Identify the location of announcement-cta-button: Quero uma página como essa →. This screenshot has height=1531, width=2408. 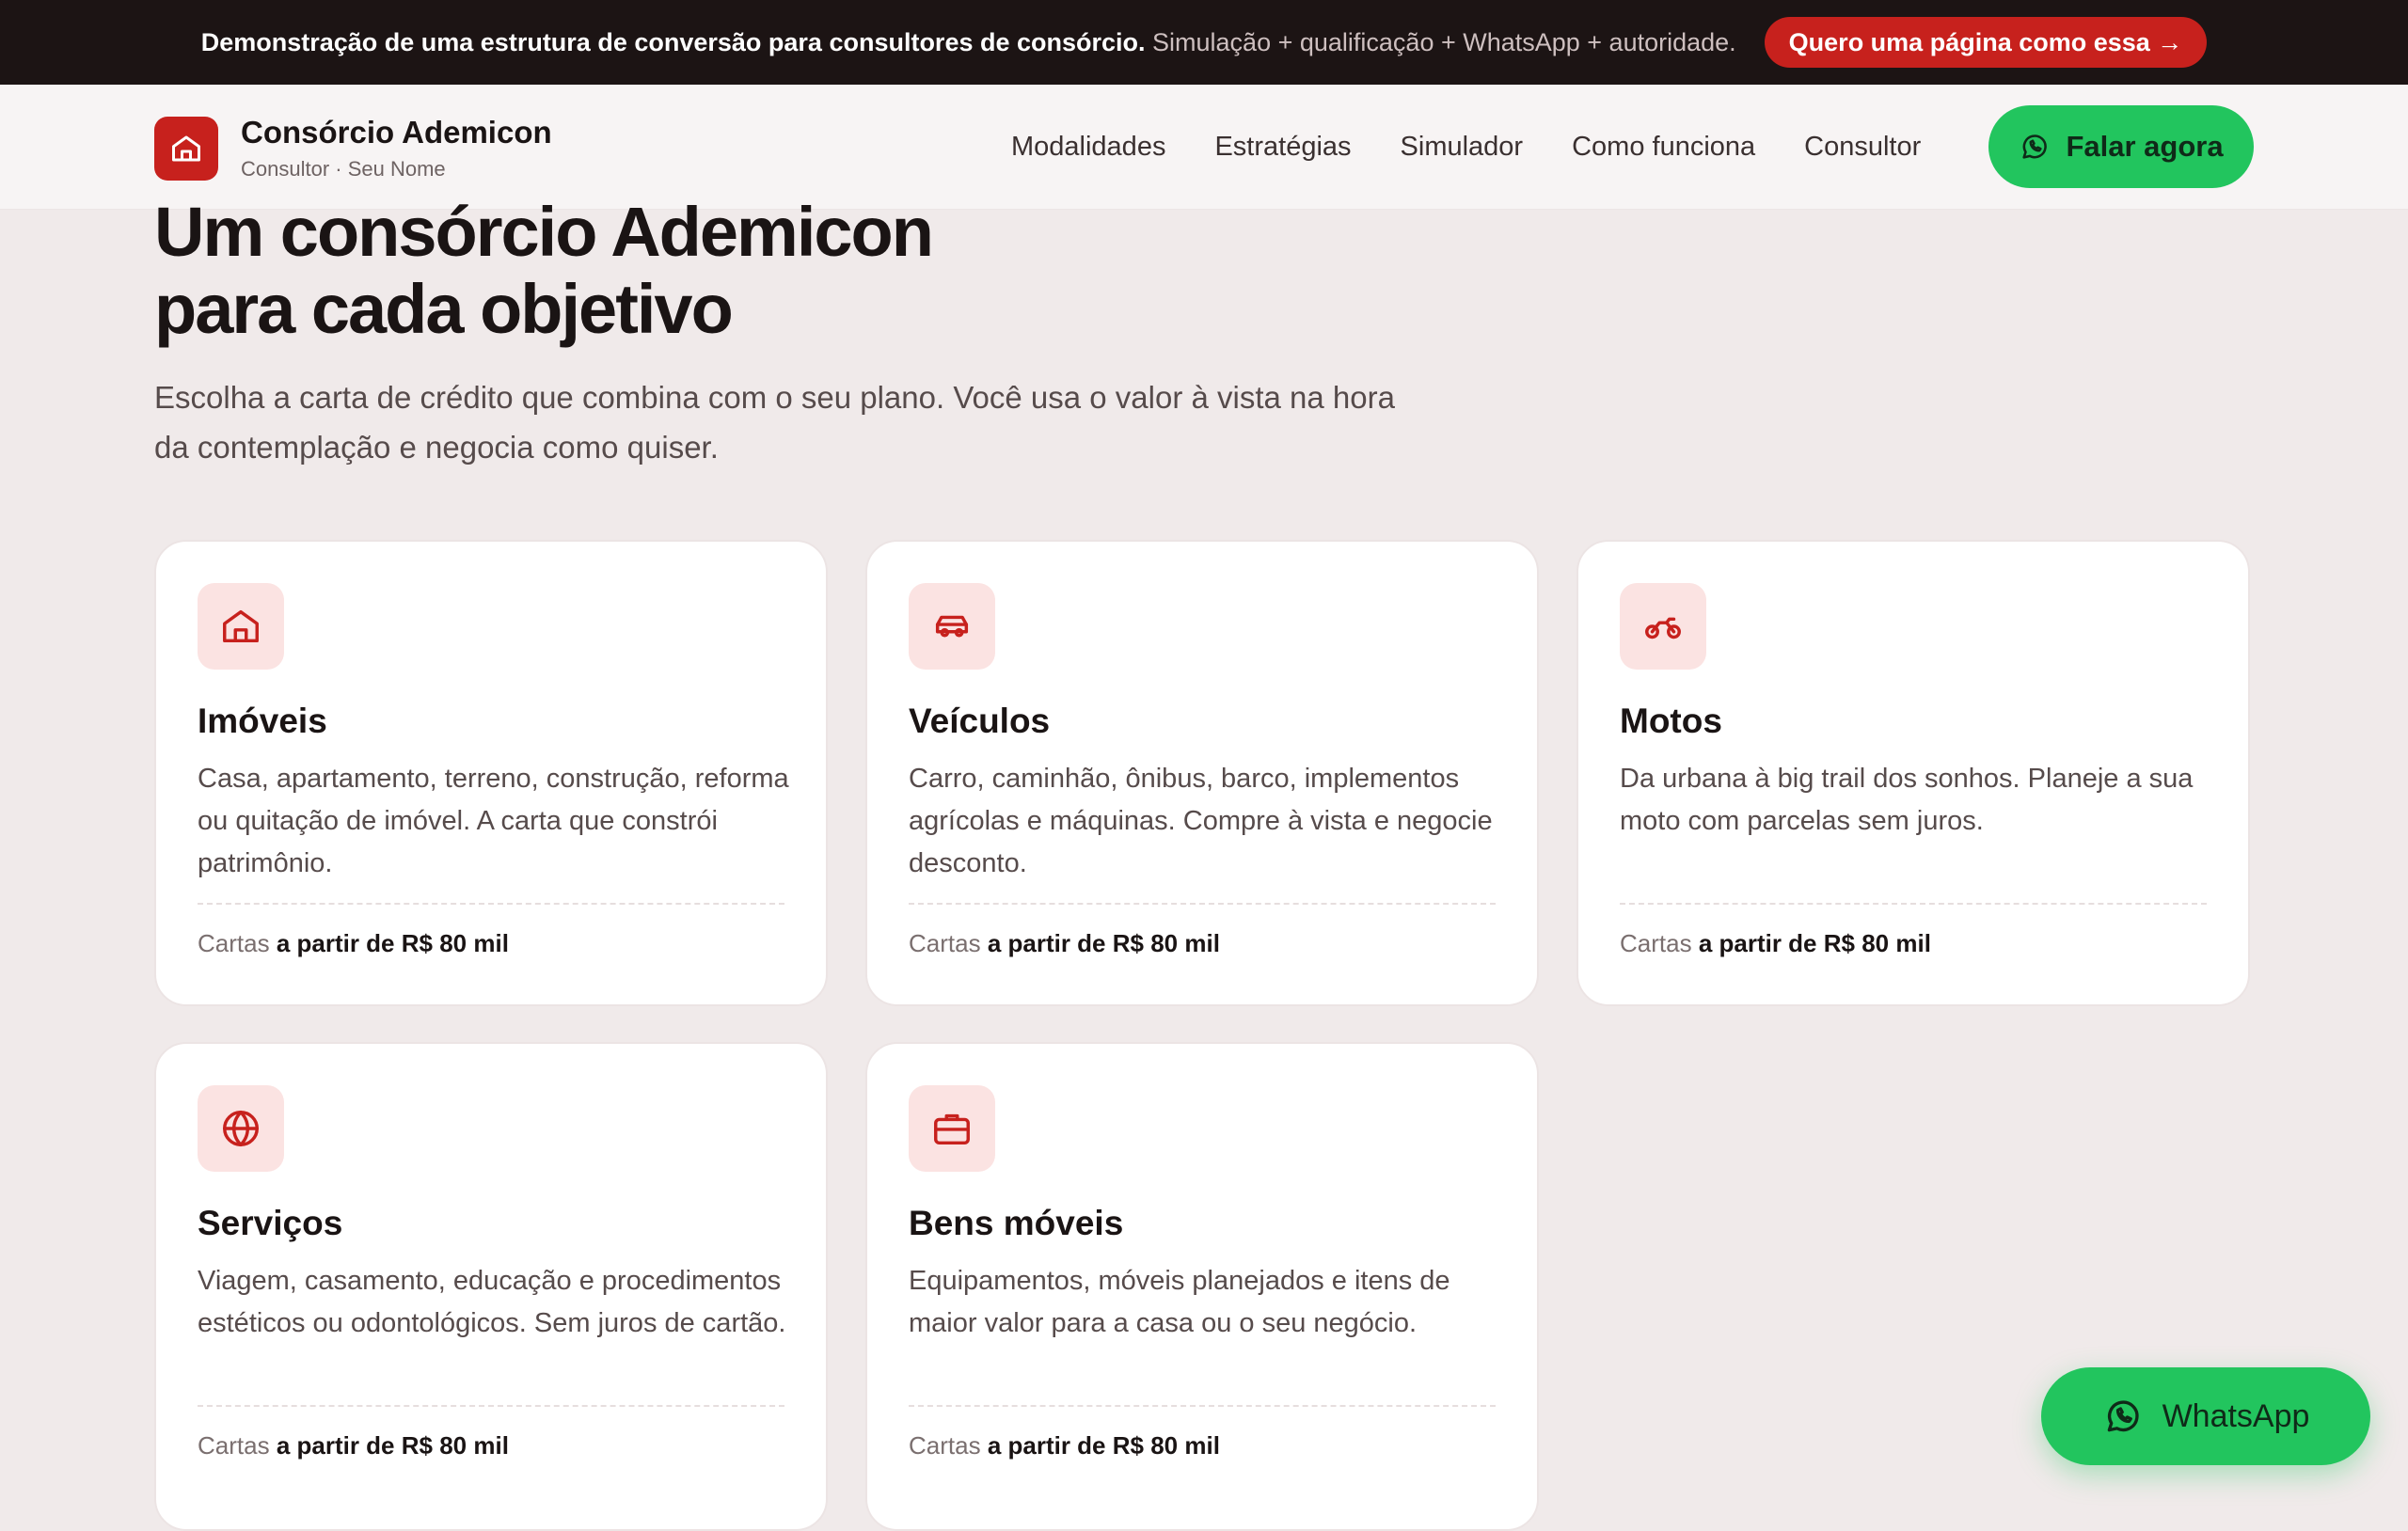
(1986, 42).